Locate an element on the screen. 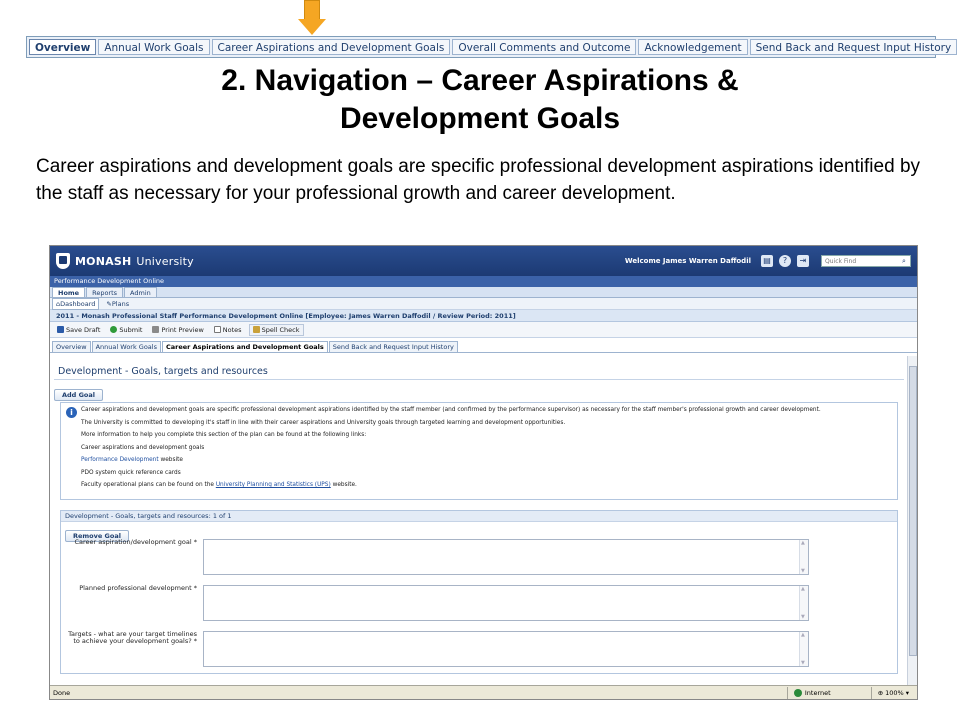  nav-home: Home is located at coordinates (69, 292).